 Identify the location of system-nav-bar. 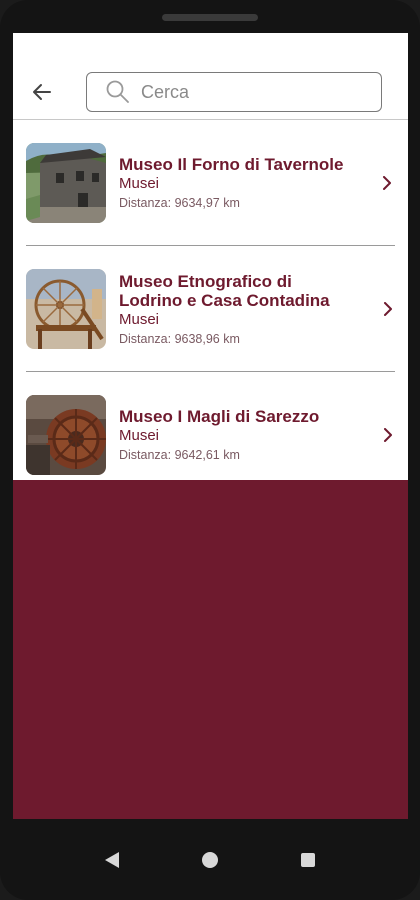
(210, 859).